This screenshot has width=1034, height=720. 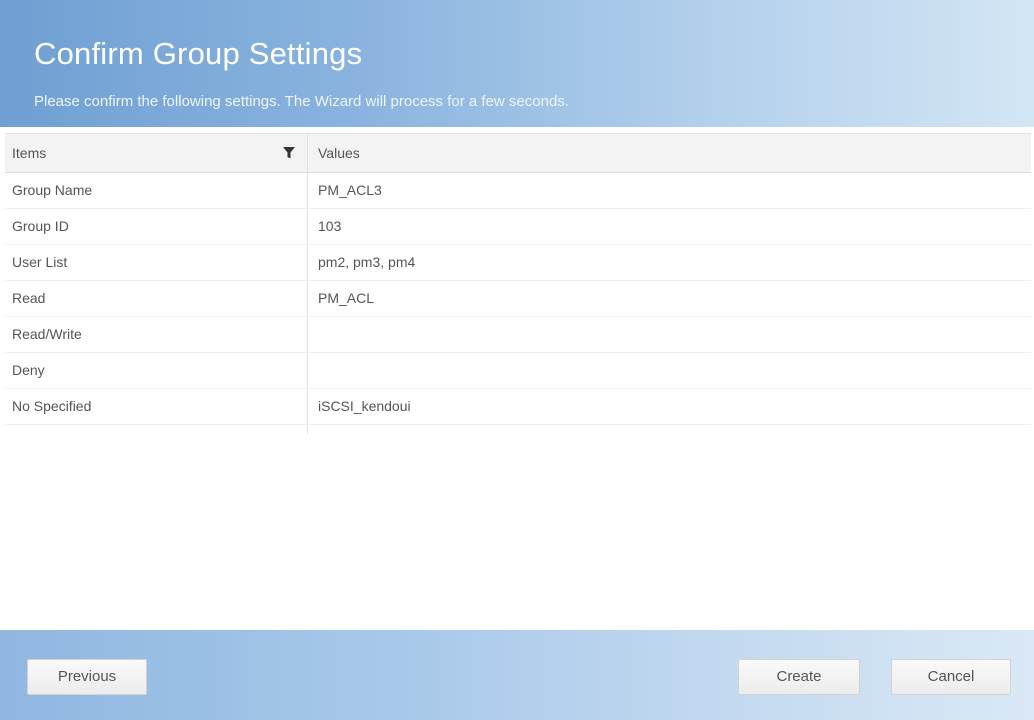 What do you see at coordinates (330, 226) in the screenshot?
I see `row-value: 103` at bounding box center [330, 226].